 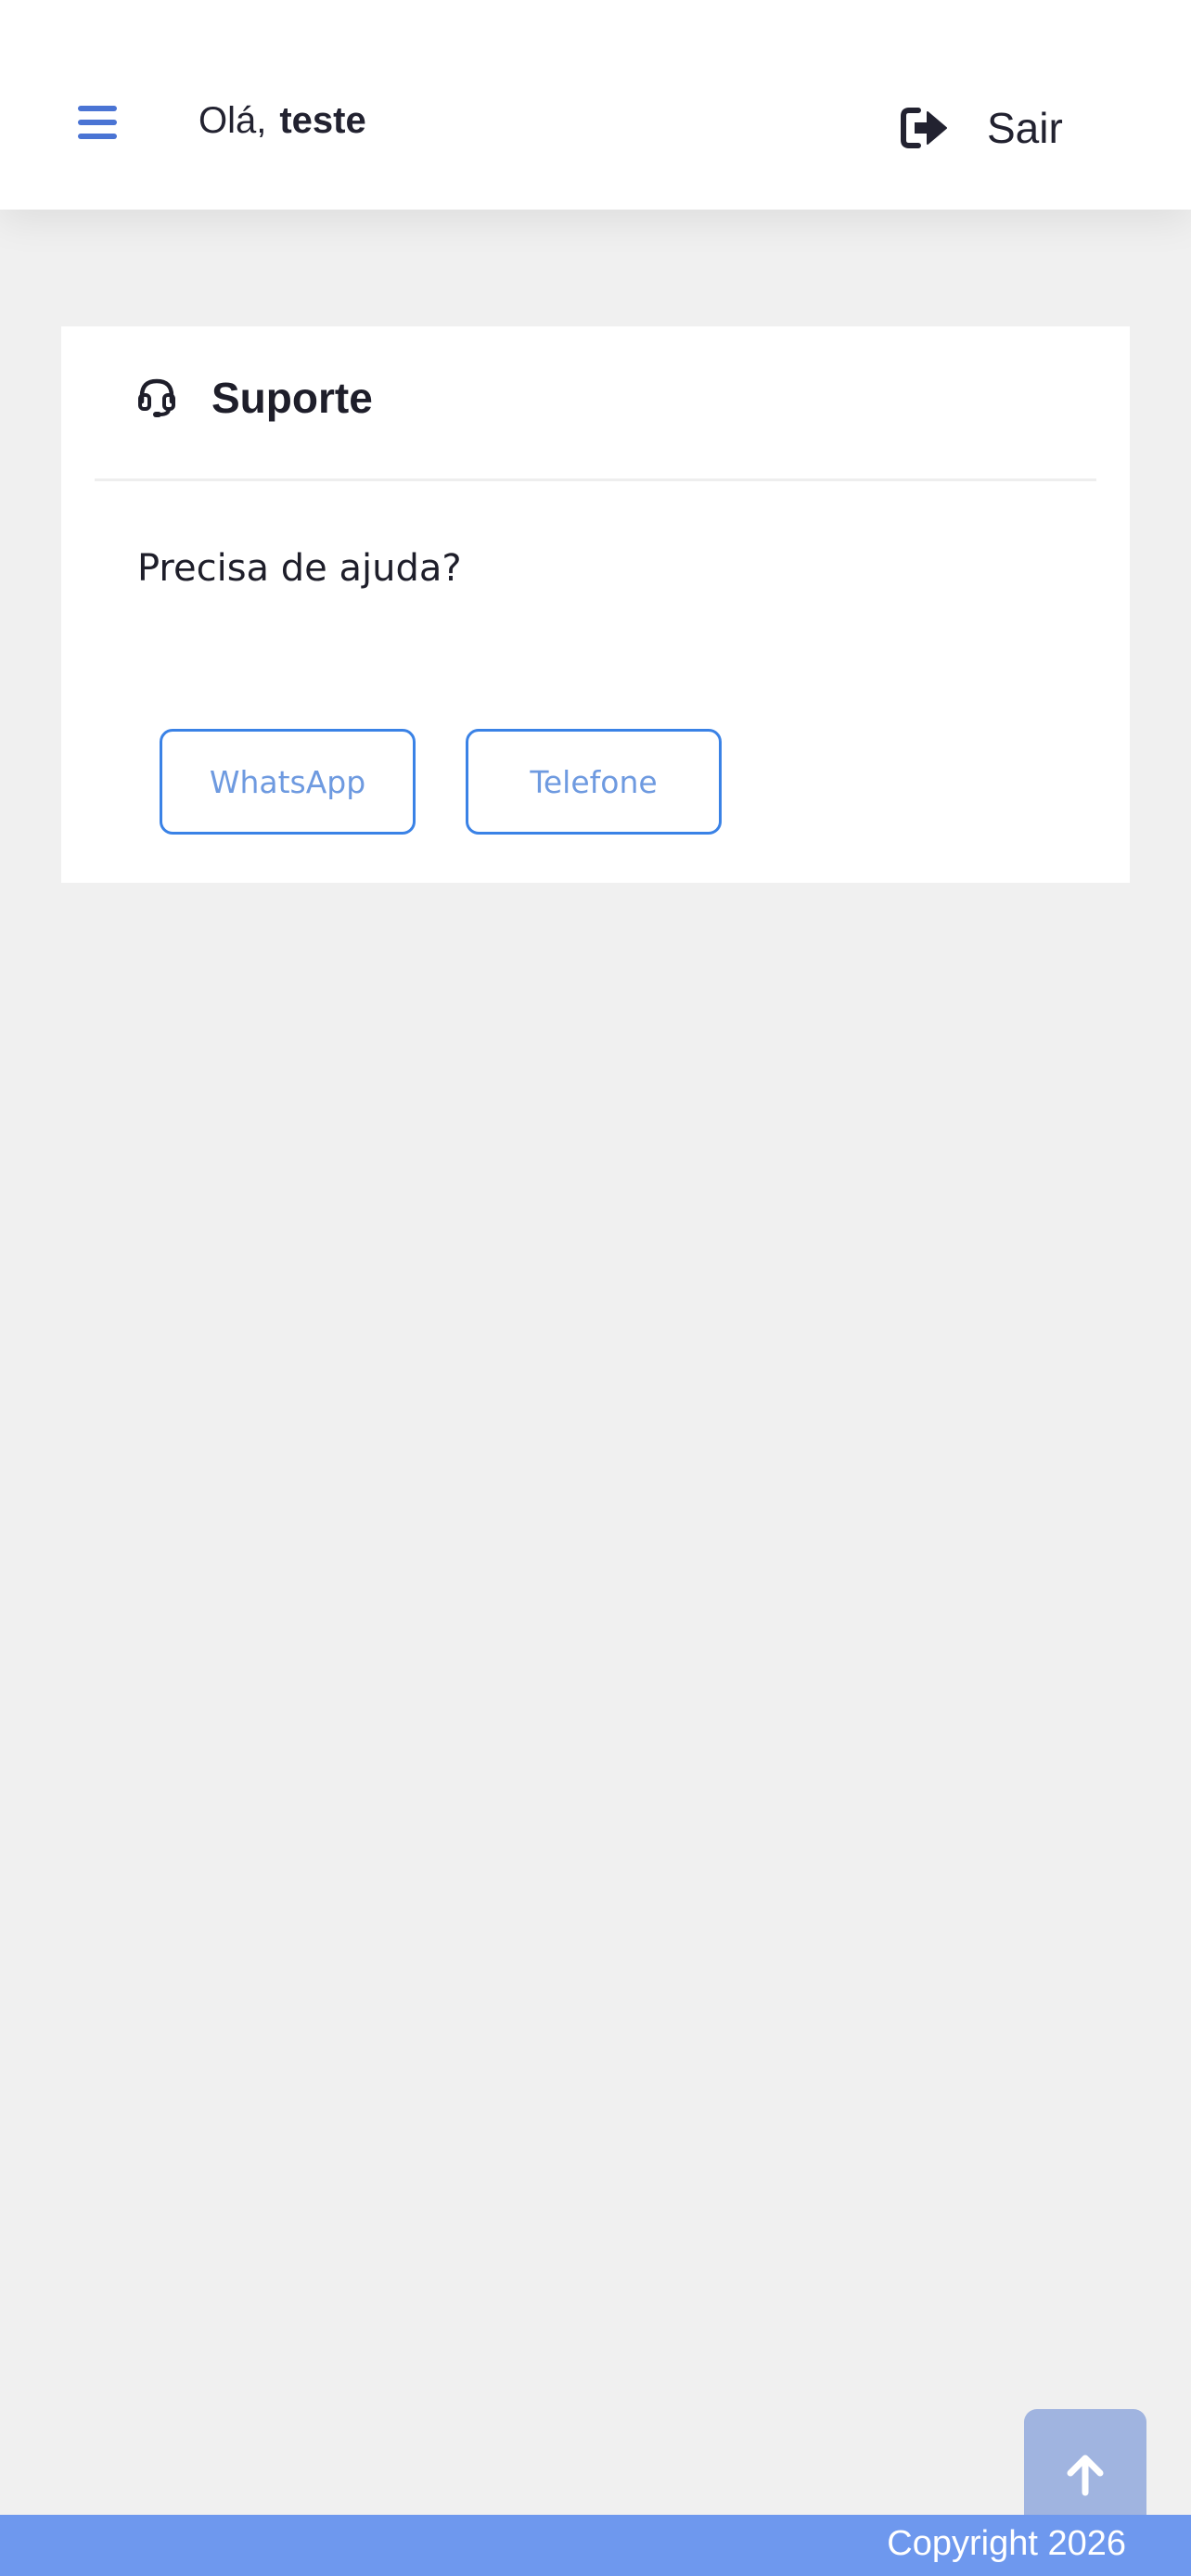 What do you see at coordinates (595, 479) in the screenshot?
I see `card-divider` at bounding box center [595, 479].